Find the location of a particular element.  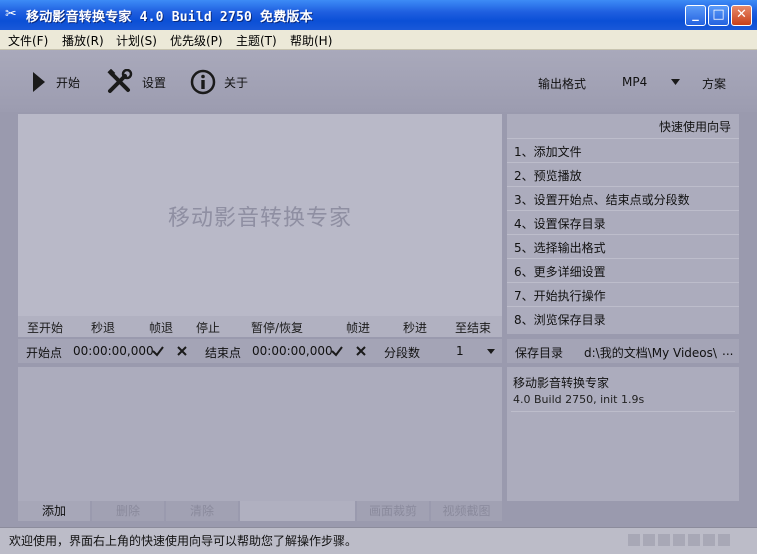

tools-icon is located at coordinates (120, 81).